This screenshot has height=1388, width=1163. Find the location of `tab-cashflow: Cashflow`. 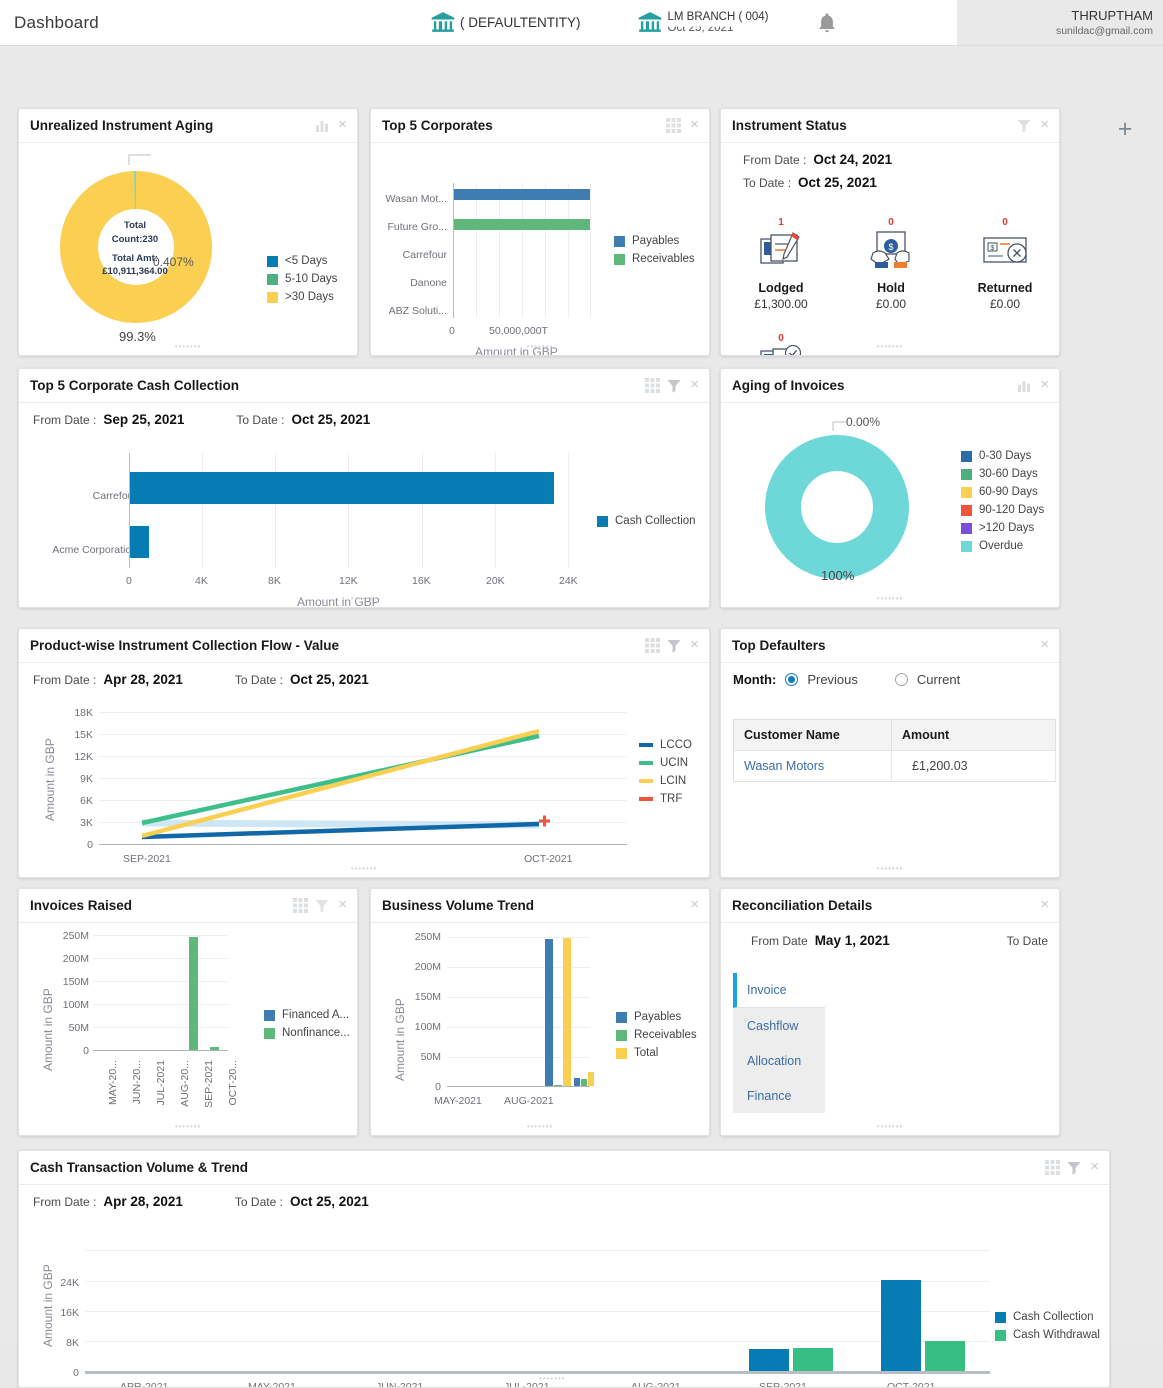

tab-cashflow: Cashflow is located at coordinates (779, 1025).